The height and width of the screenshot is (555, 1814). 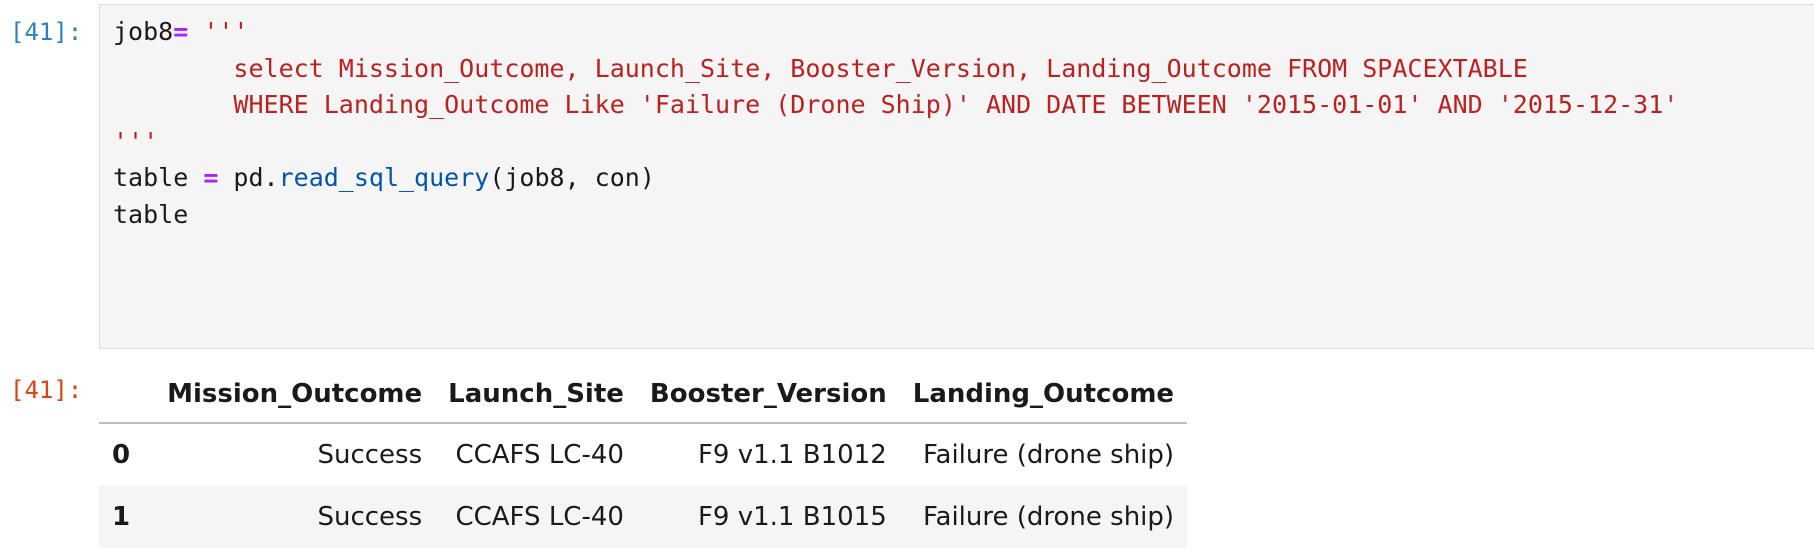 I want to click on table-cell: F9 v1.1 B1012, so click(x=792, y=455).